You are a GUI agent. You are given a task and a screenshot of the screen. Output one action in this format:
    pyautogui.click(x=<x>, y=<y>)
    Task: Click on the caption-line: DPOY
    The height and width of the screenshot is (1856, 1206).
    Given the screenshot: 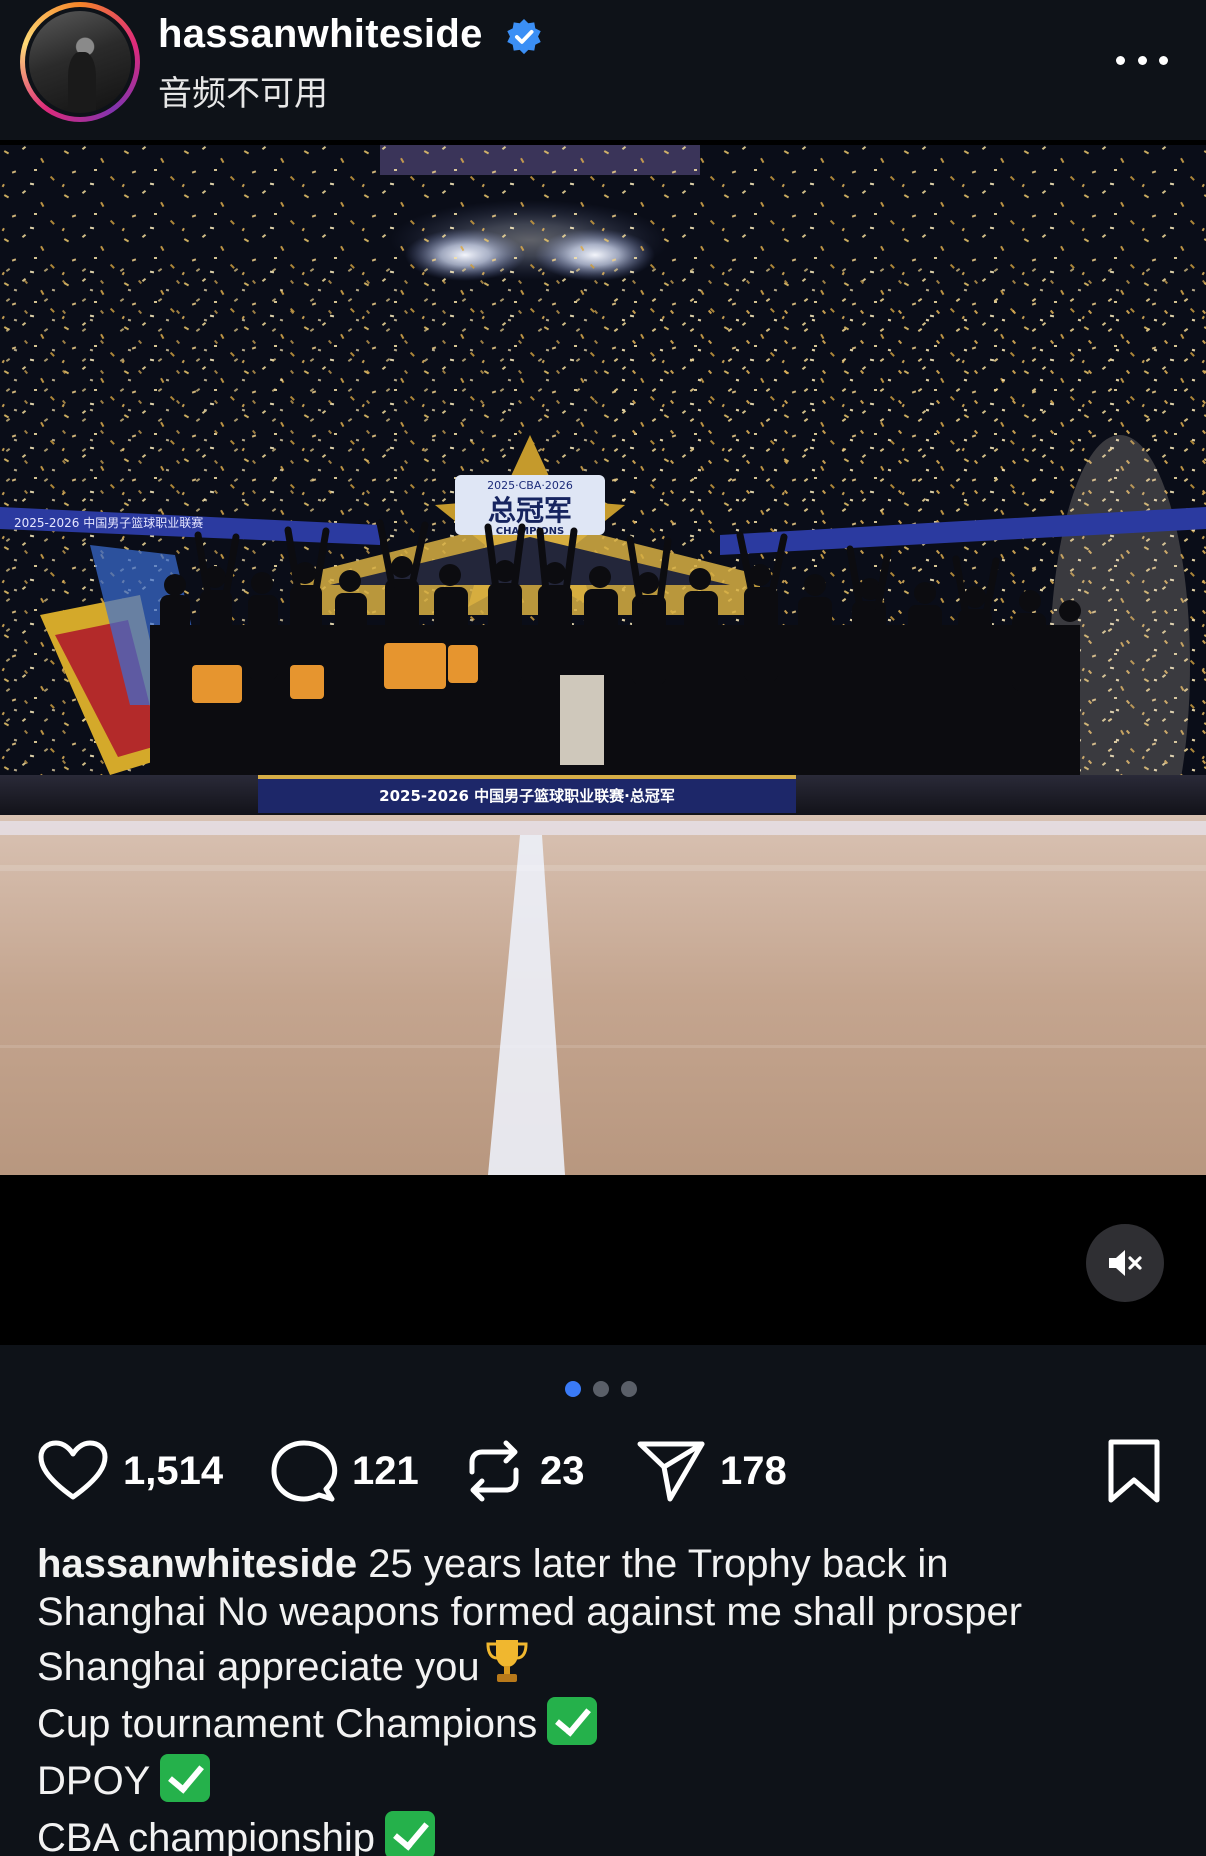 What is the action you would take?
    pyautogui.click(x=612, y=1779)
    